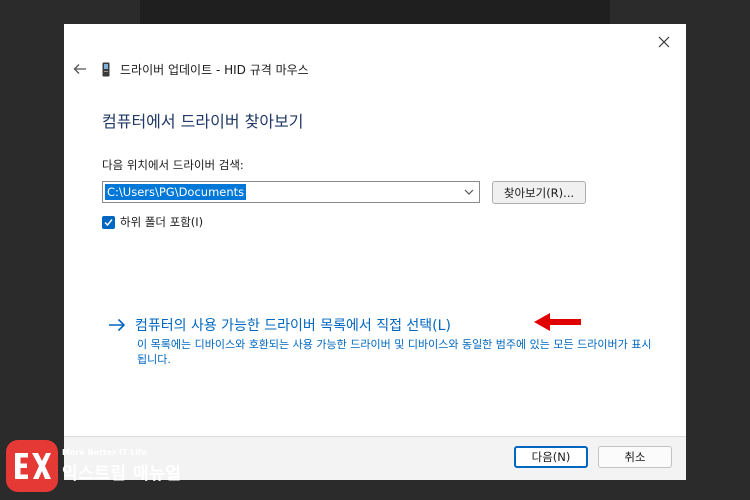 The height and width of the screenshot is (500, 750). Describe the element at coordinates (107, 69) in the screenshot. I see `device-icon` at that location.